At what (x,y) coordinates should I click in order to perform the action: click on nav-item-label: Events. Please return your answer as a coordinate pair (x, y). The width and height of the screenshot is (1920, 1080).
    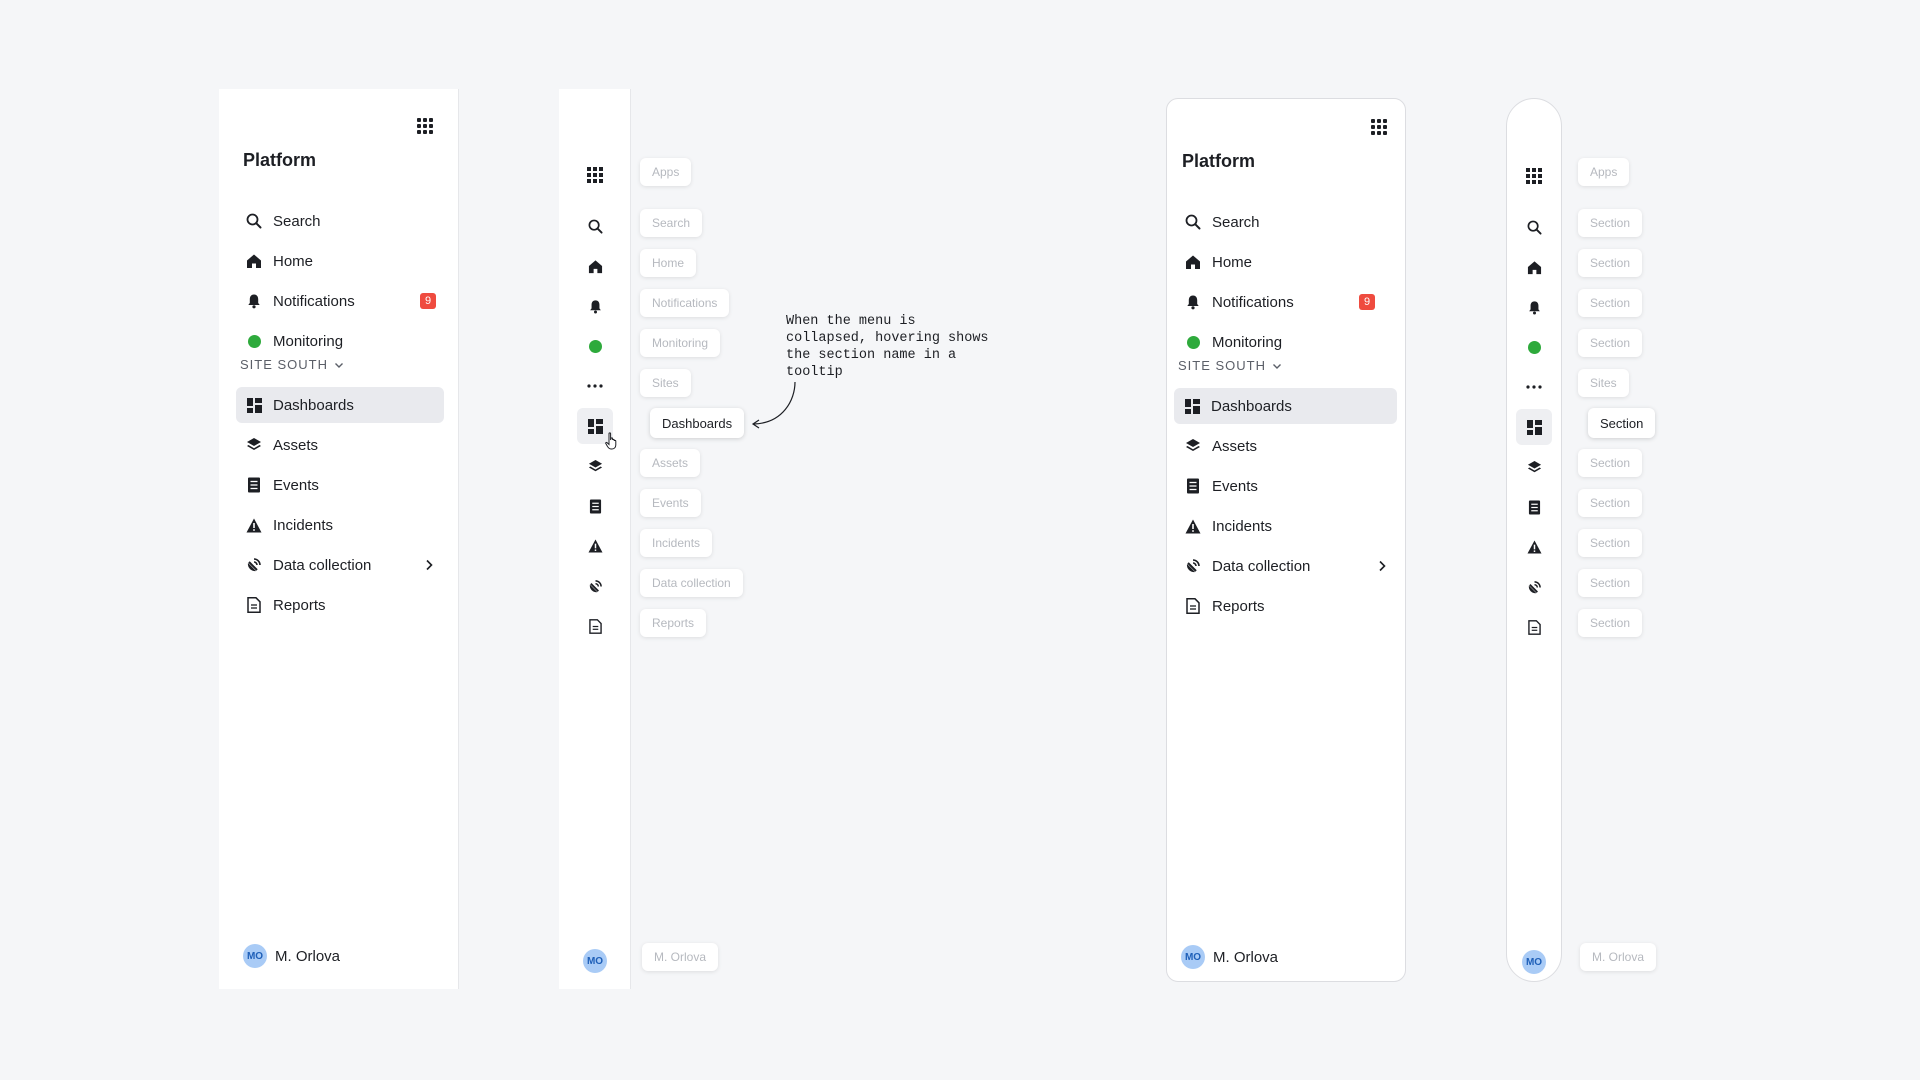
    Looking at the image, I should click on (1235, 486).